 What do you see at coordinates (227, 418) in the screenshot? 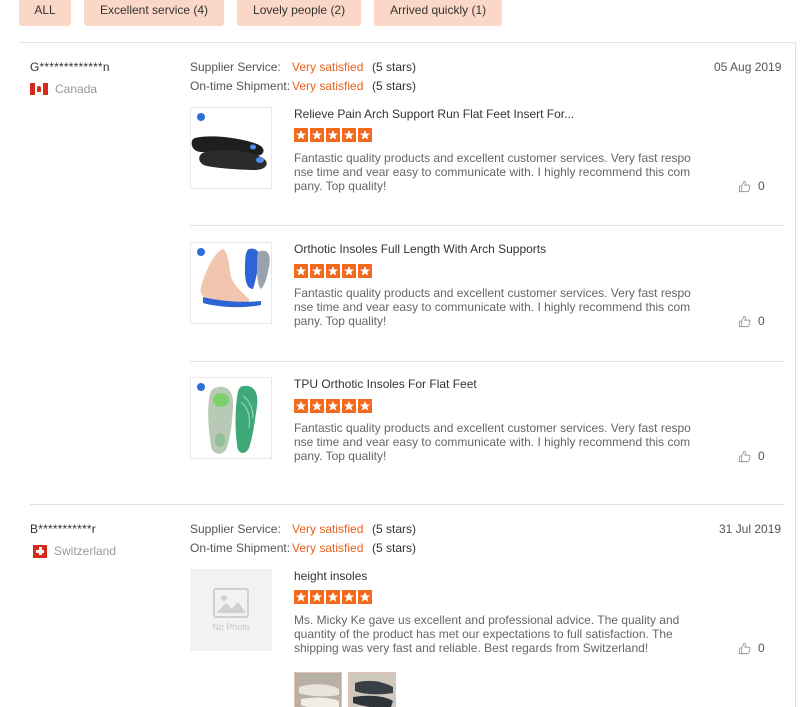
I see `green-insoles-image` at bounding box center [227, 418].